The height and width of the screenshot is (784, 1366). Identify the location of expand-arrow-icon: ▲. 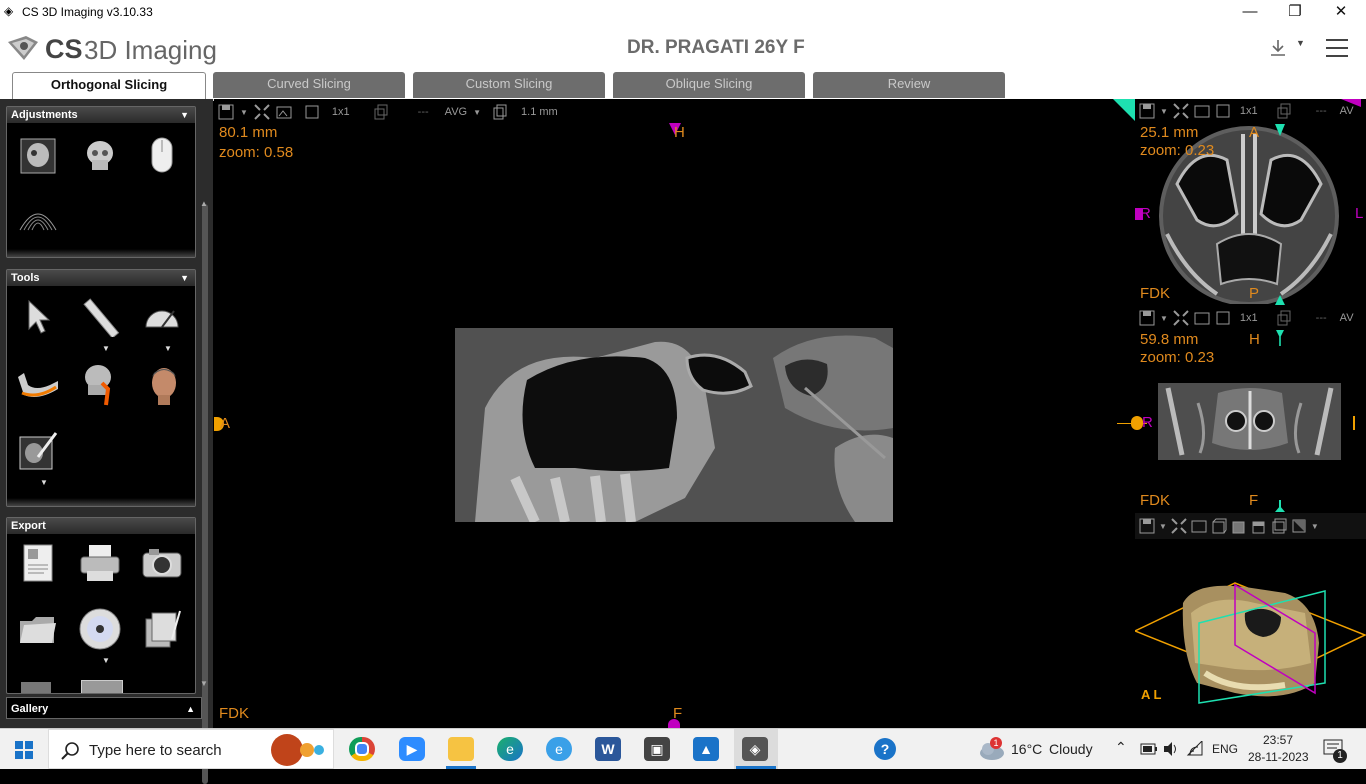
(190, 709).